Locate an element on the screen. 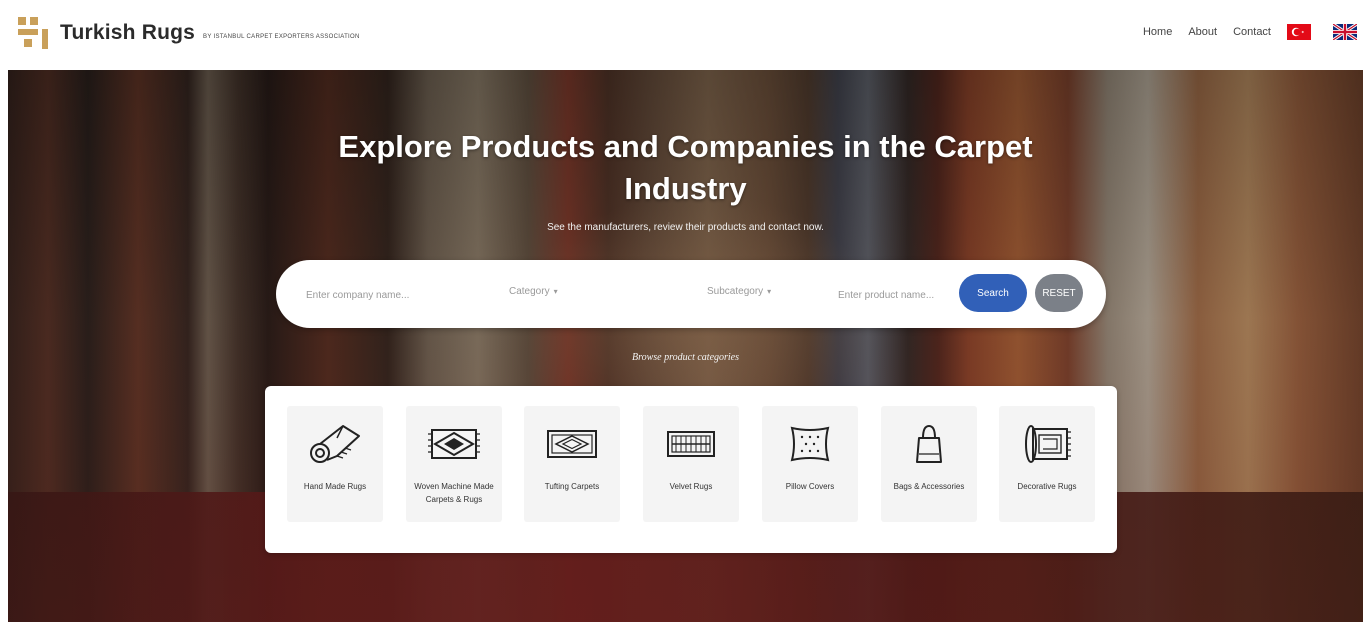 The image size is (1371, 622). search-button: Search is located at coordinates (993, 293).